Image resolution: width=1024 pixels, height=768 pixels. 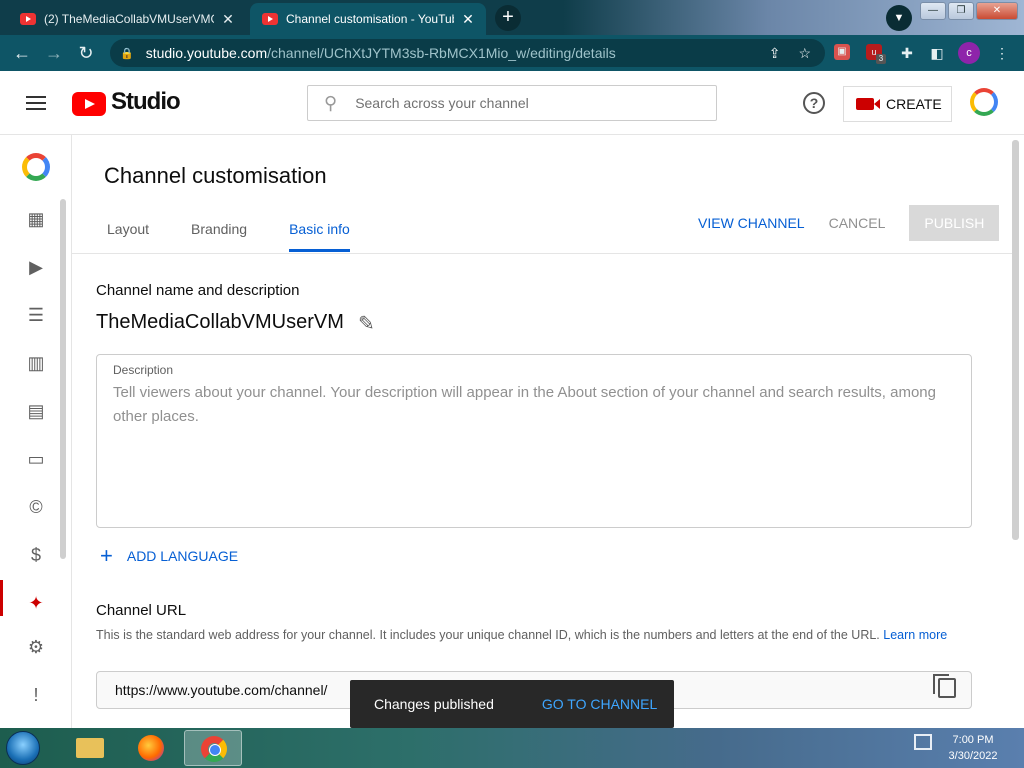 What do you see at coordinates (907, 53) in the screenshot?
I see `puzzle-extensions-icon: ✚` at bounding box center [907, 53].